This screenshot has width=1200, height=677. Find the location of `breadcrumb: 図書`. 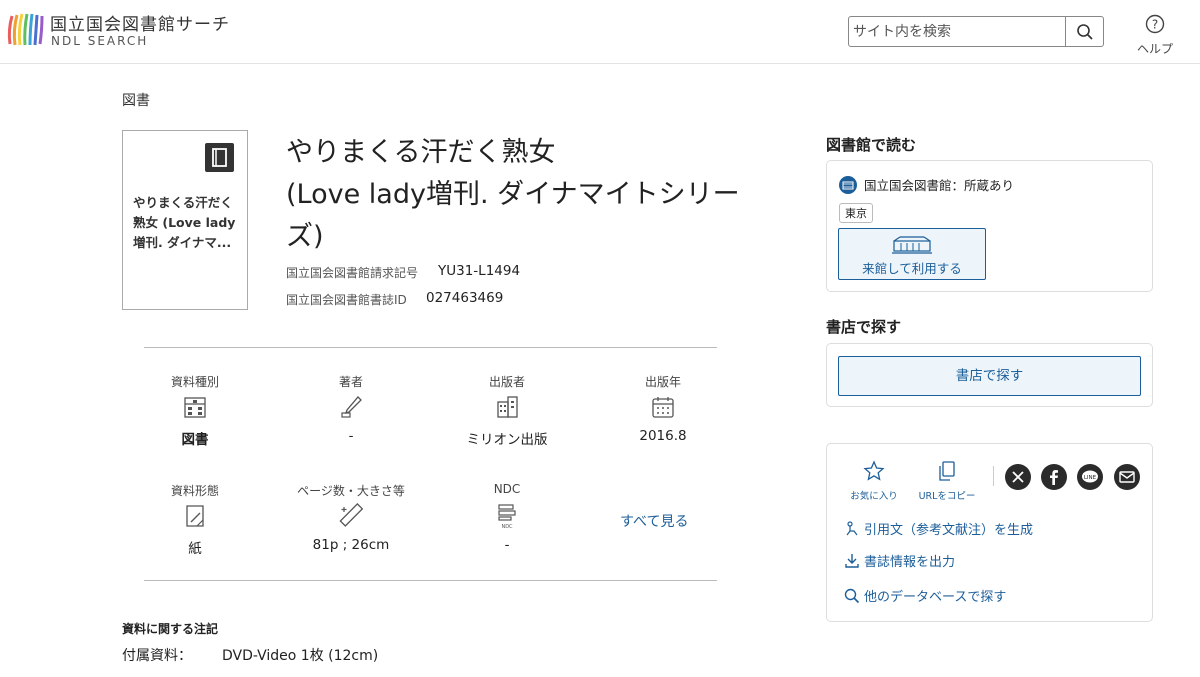

breadcrumb: 図書 is located at coordinates (136, 101).